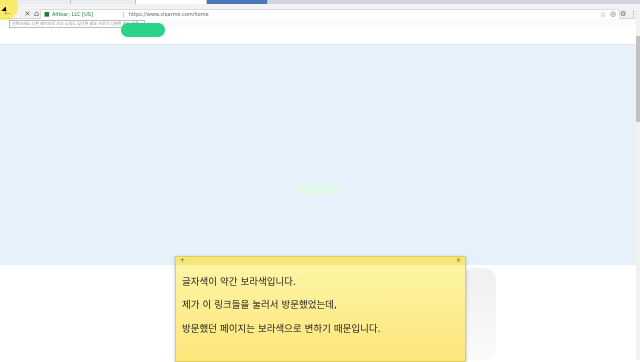 This screenshot has height=362, width=640. What do you see at coordinates (318, 189) in the screenshot?
I see `hero-button` at bounding box center [318, 189].